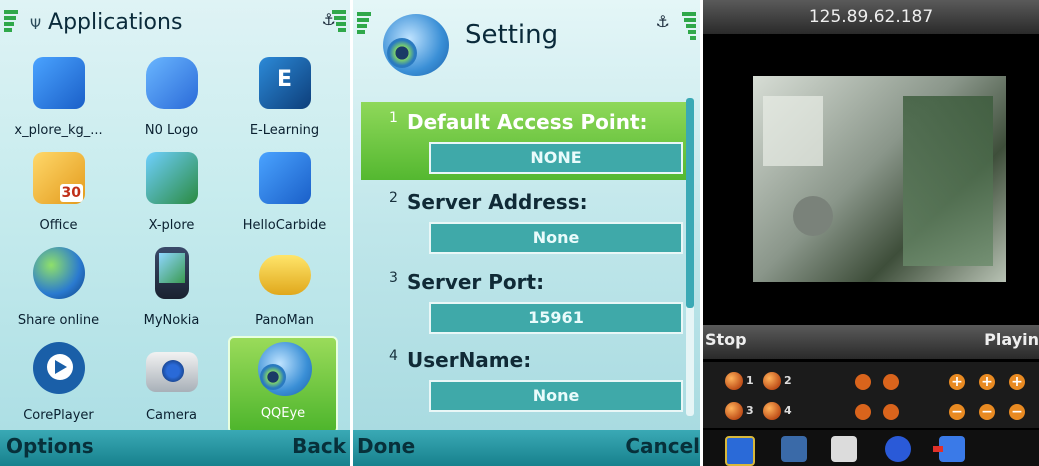  What do you see at coordinates (750, 380) in the screenshot?
I see `channel-label: 1` at bounding box center [750, 380].